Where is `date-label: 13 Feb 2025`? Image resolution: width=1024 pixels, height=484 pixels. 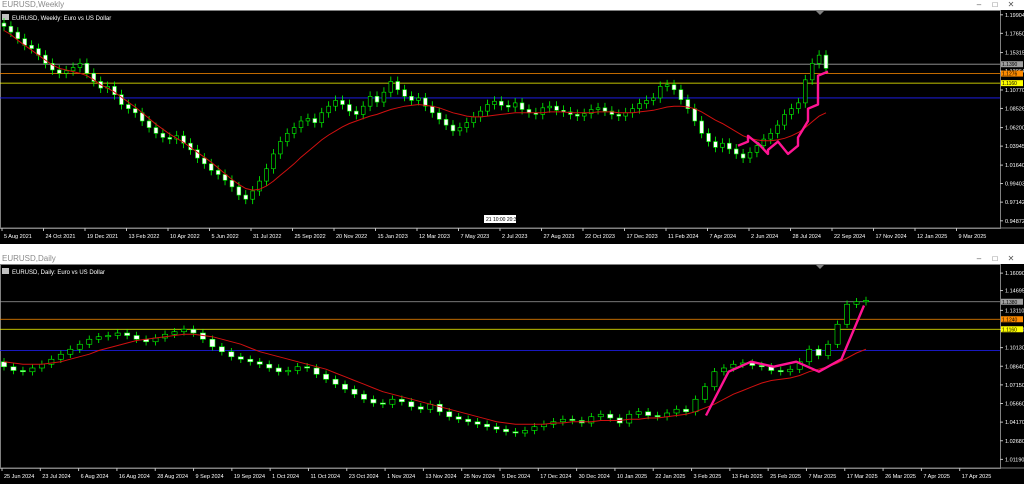 date-label: 13 Feb 2025 is located at coordinates (747, 477).